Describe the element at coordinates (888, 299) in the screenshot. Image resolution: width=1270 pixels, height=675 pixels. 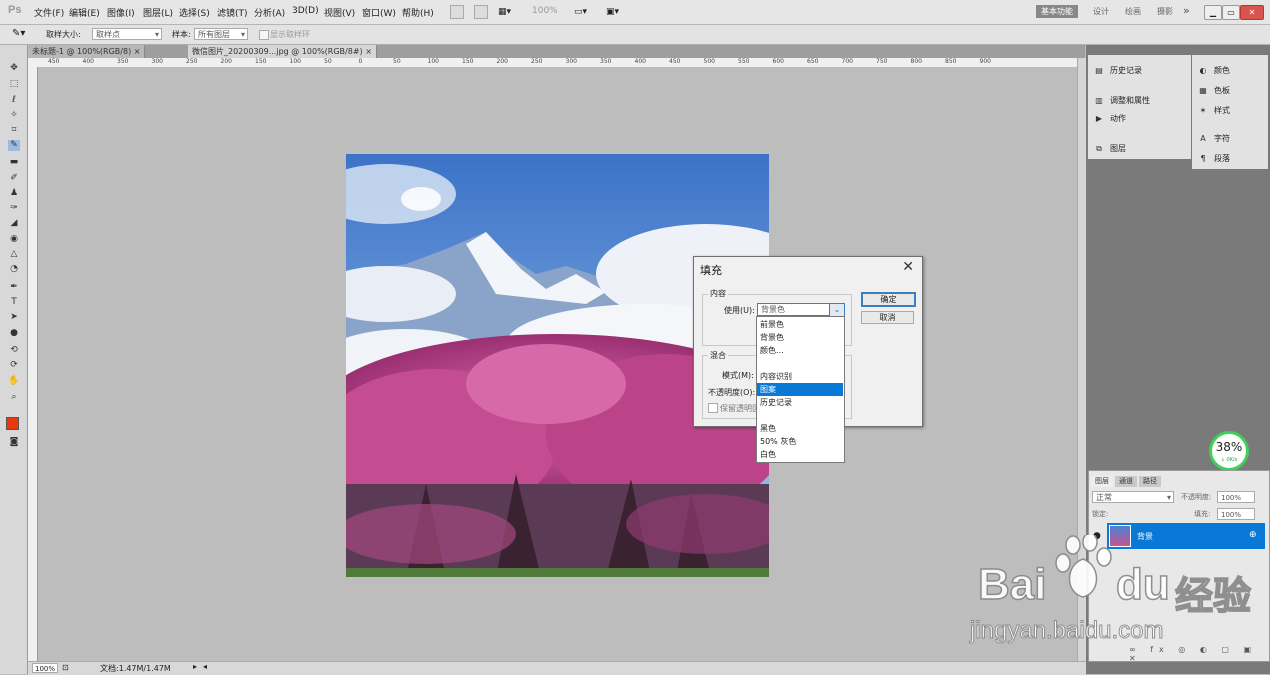
I see `ok-button: 确定` at that location.